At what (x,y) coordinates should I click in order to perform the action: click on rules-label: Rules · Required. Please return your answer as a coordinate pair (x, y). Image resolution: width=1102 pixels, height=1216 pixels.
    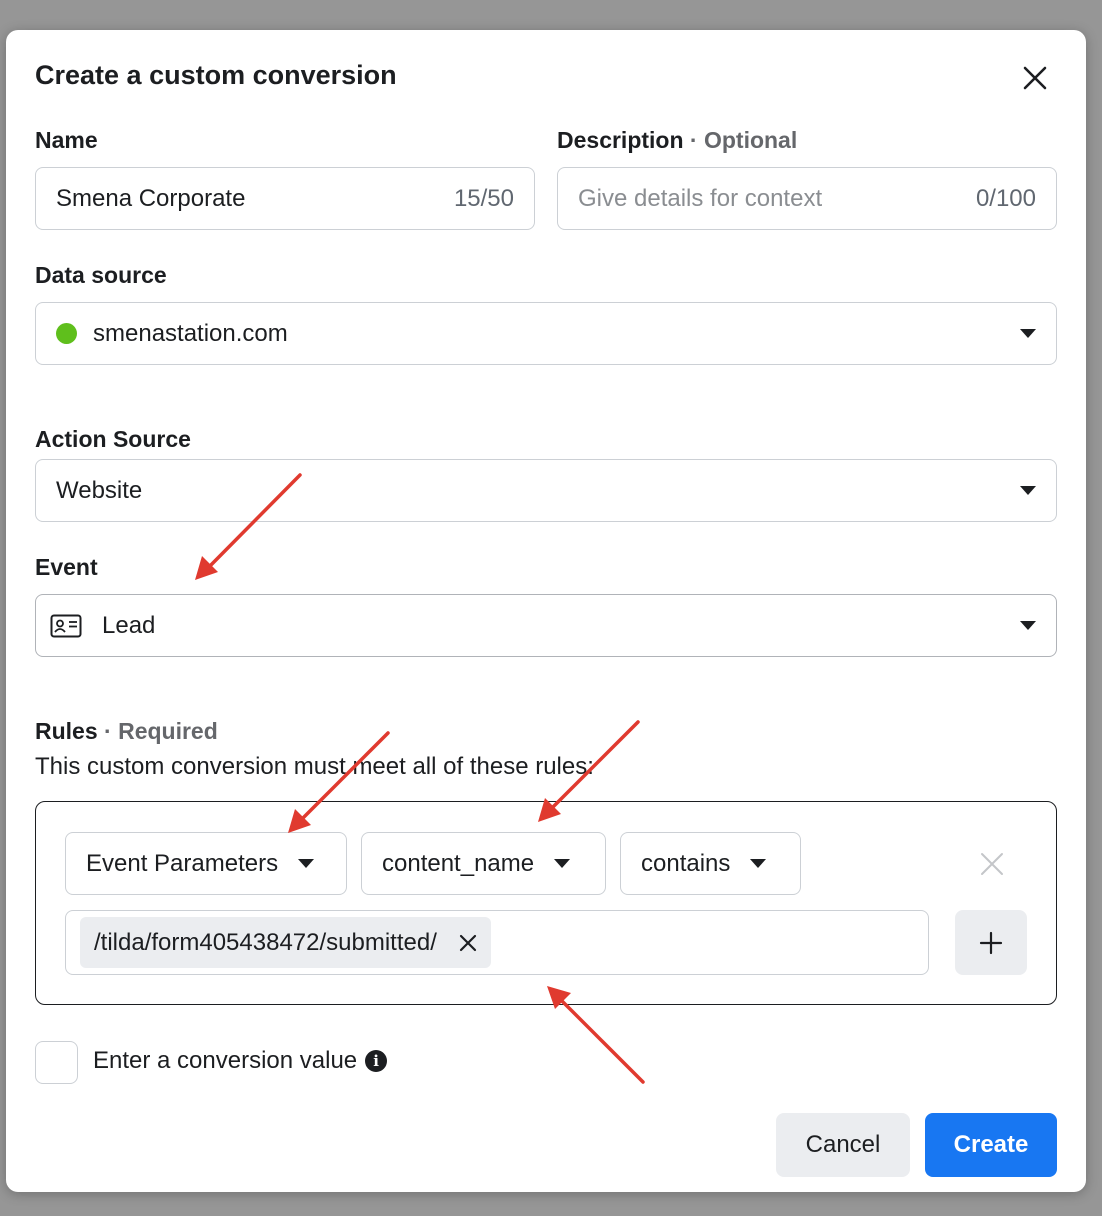
    Looking at the image, I should click on (126, 731).